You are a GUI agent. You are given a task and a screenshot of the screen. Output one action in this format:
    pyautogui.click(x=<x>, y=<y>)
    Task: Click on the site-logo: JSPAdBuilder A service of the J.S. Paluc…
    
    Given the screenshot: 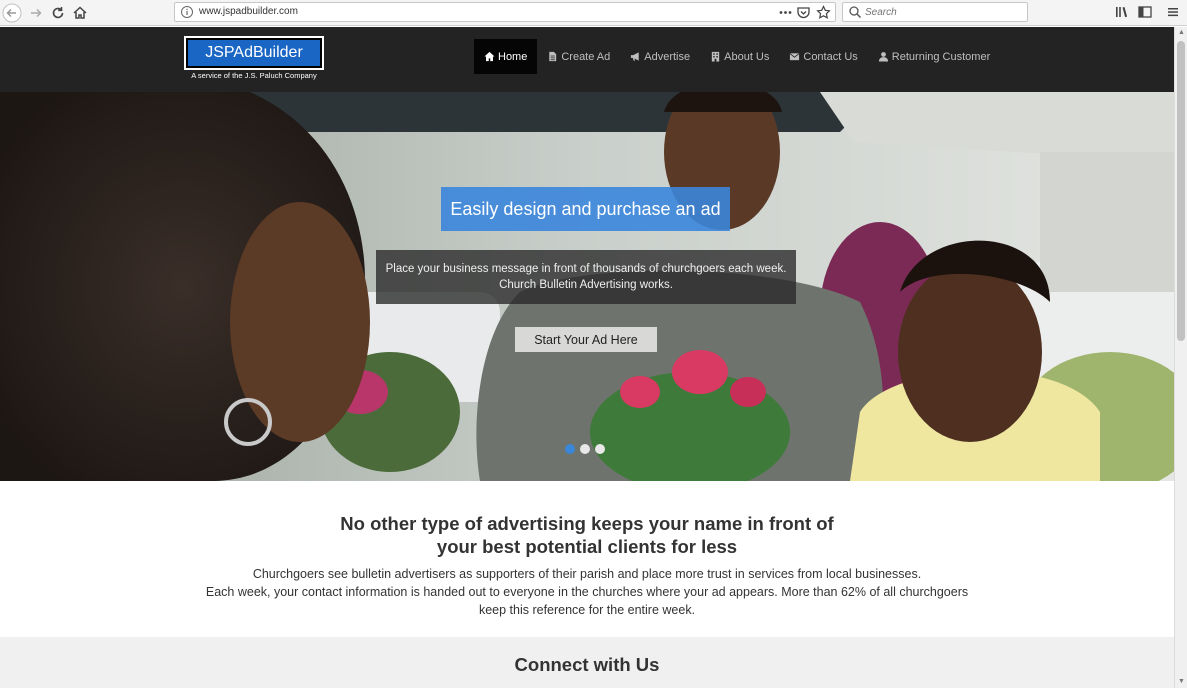 What is the action you would take?
    pyautogui.click(x=254, y=59)
    